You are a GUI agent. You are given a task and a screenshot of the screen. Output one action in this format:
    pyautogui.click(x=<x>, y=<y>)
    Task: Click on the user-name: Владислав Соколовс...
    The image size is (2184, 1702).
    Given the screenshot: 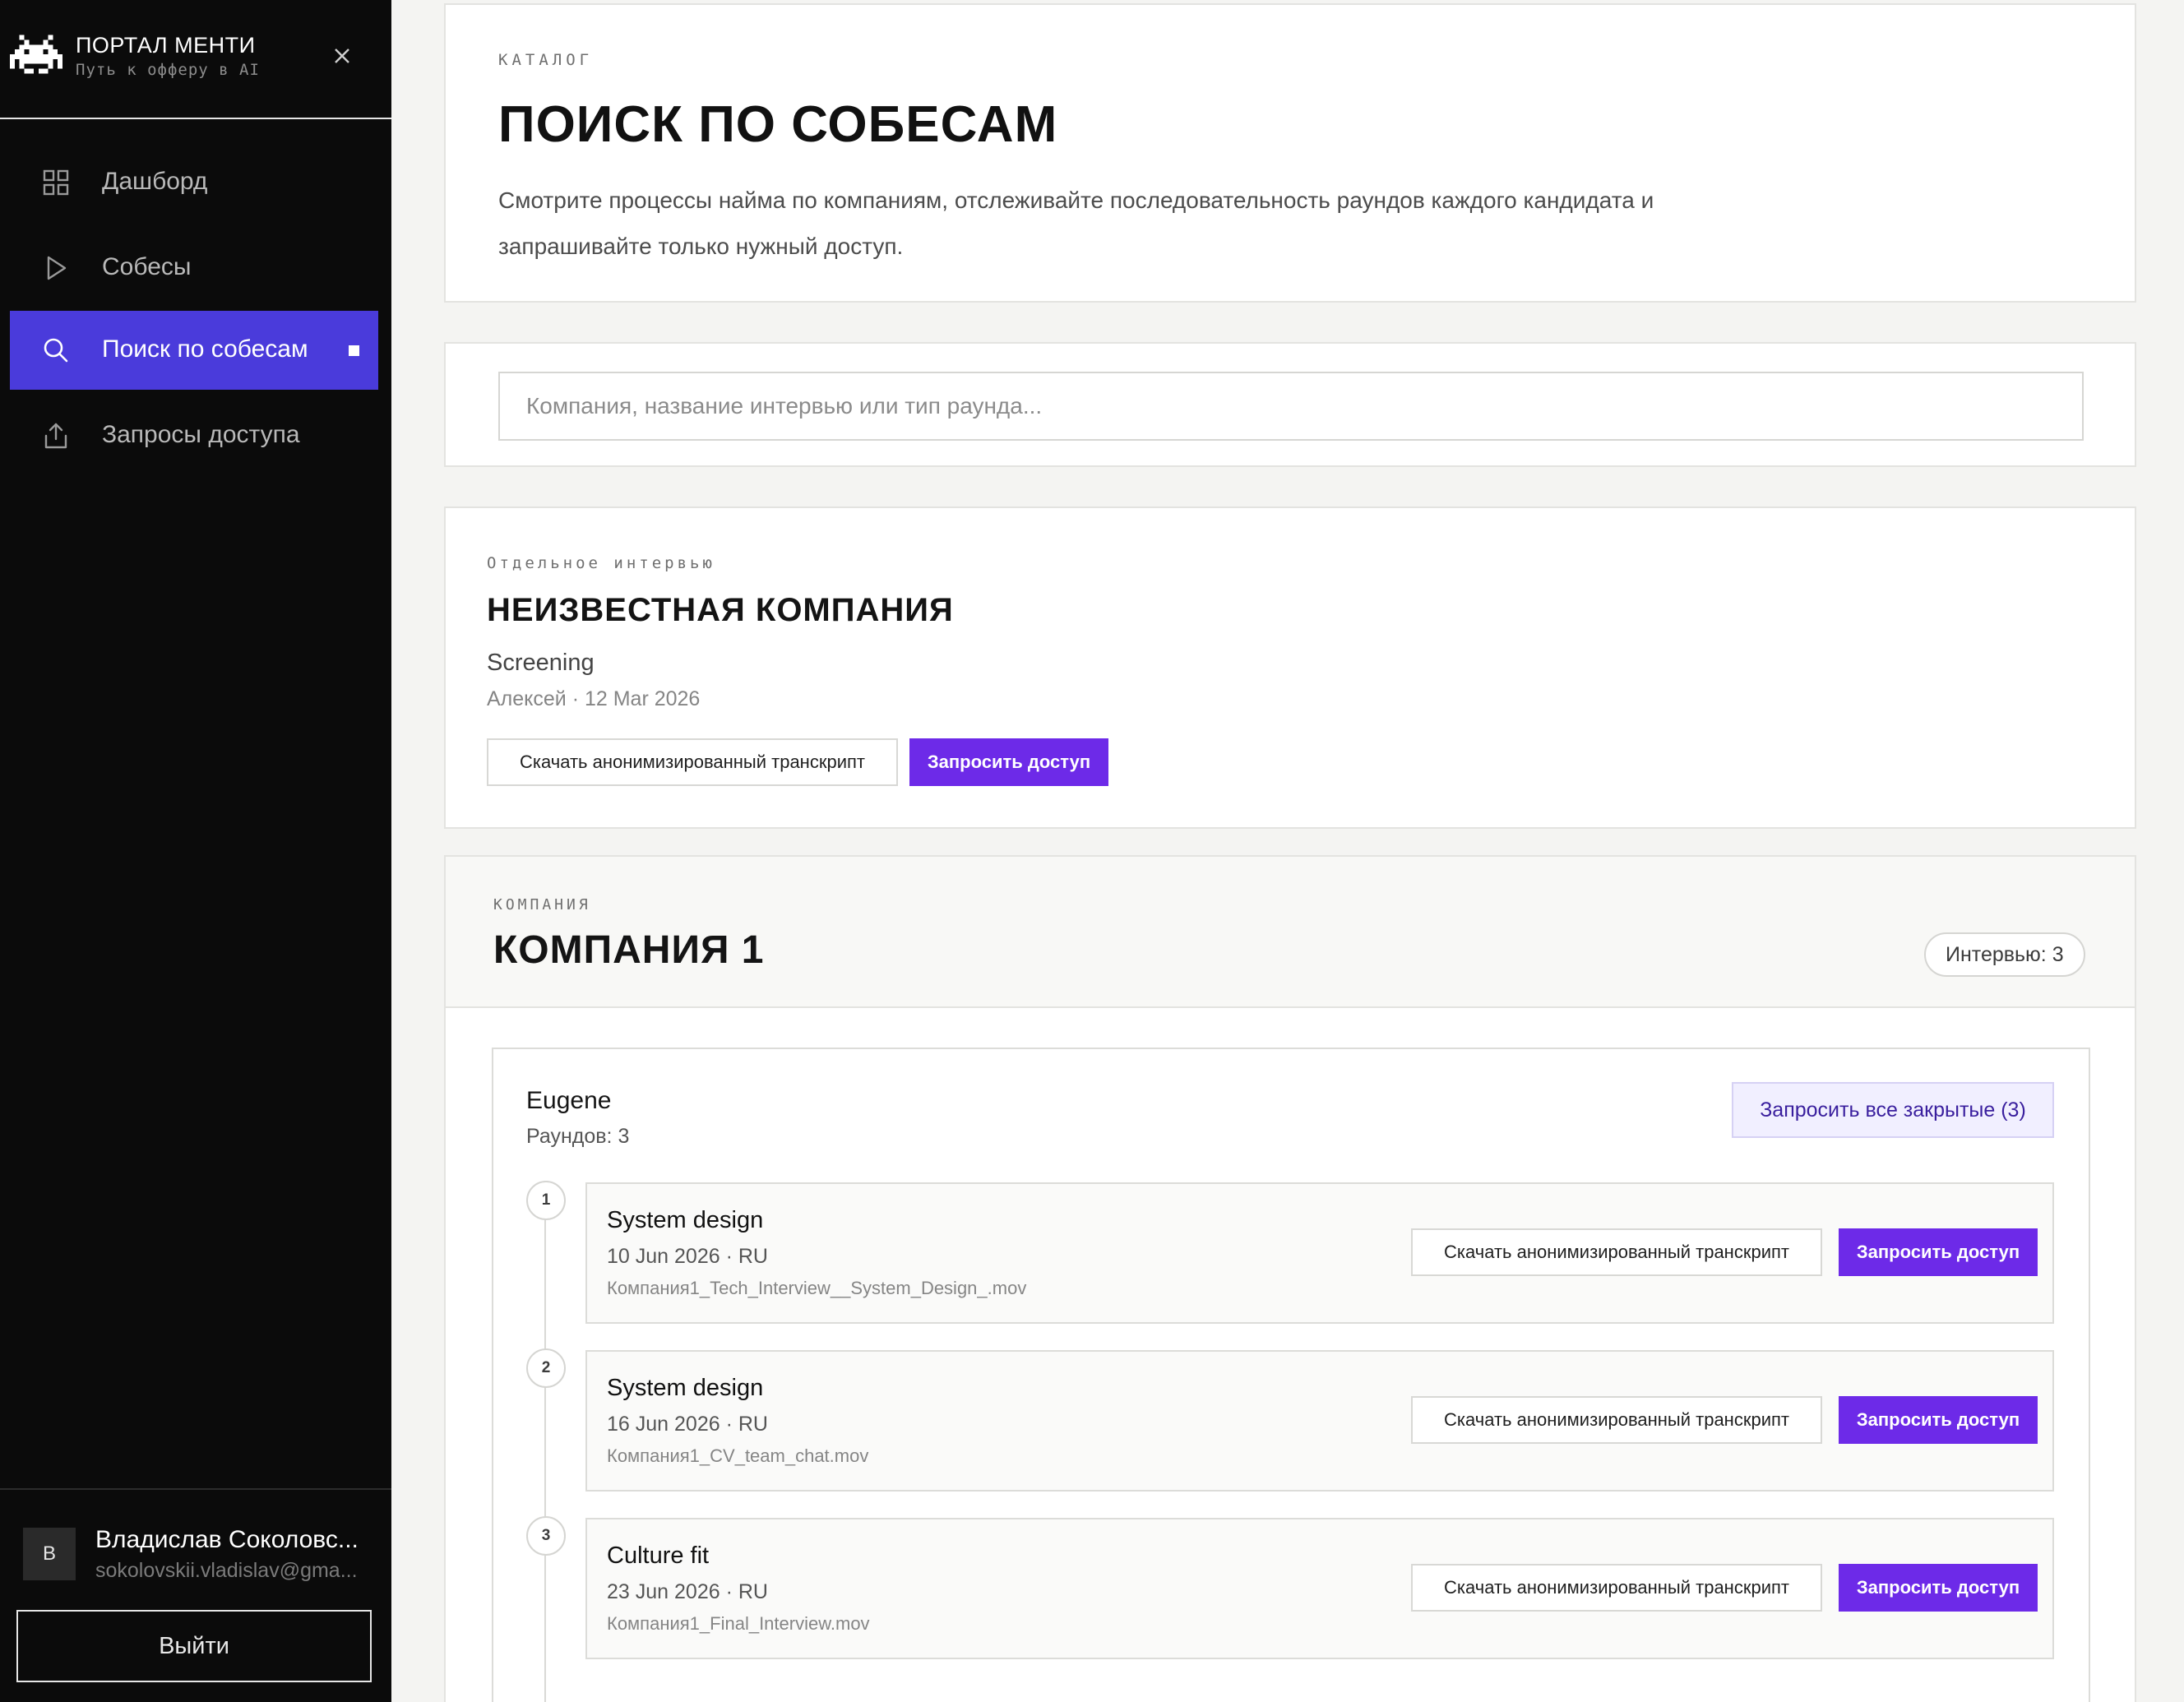 What is the action you would take?
    pyautogui.click(x=227, y=1539)
    